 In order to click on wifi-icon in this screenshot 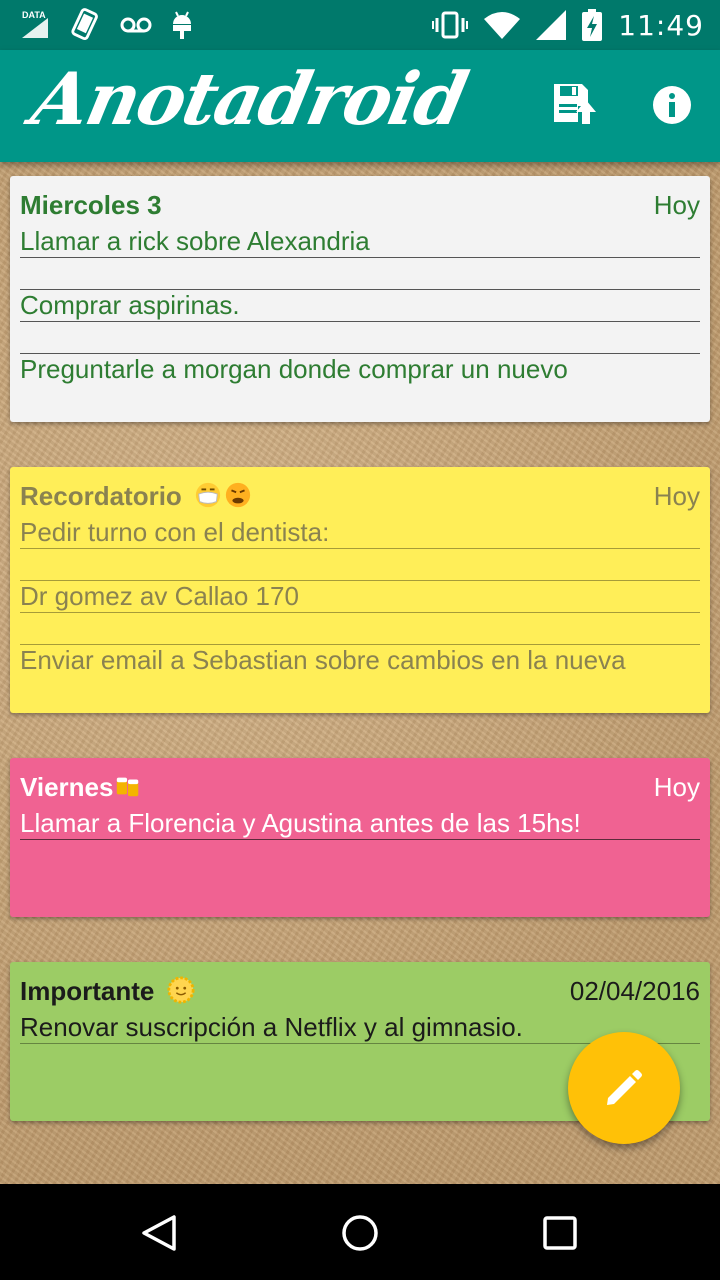, I will do `click(502, 25)`.